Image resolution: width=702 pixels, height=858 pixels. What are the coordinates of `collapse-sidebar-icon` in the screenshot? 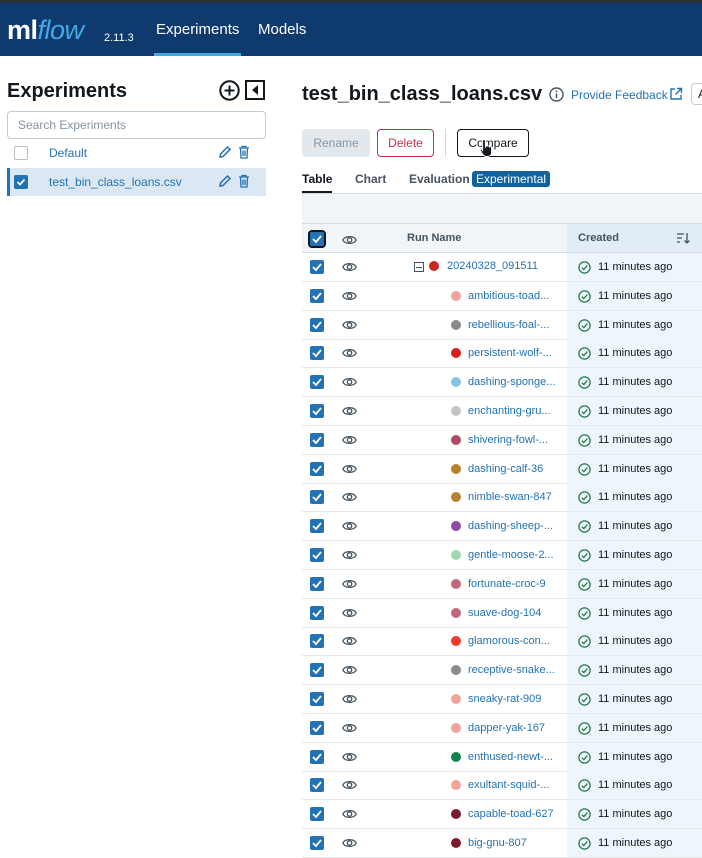 It's located at (255, 90).